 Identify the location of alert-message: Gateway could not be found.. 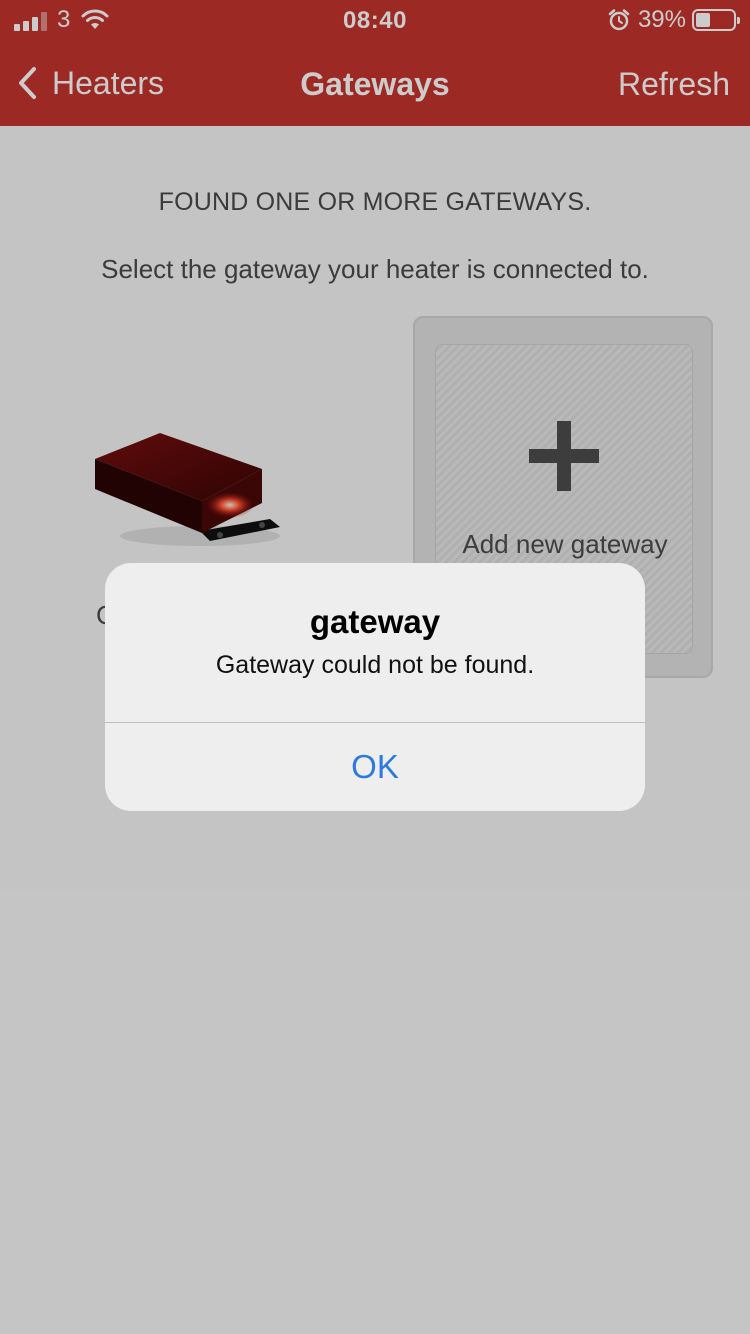
(375, 665).